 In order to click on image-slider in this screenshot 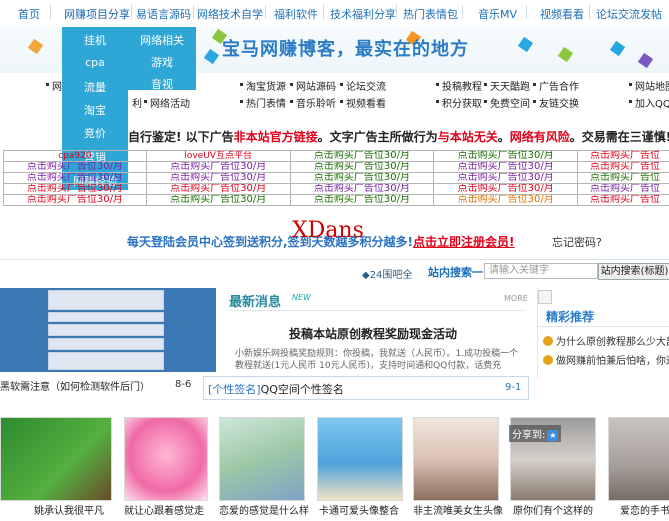, I will do `click(108, 330)`.